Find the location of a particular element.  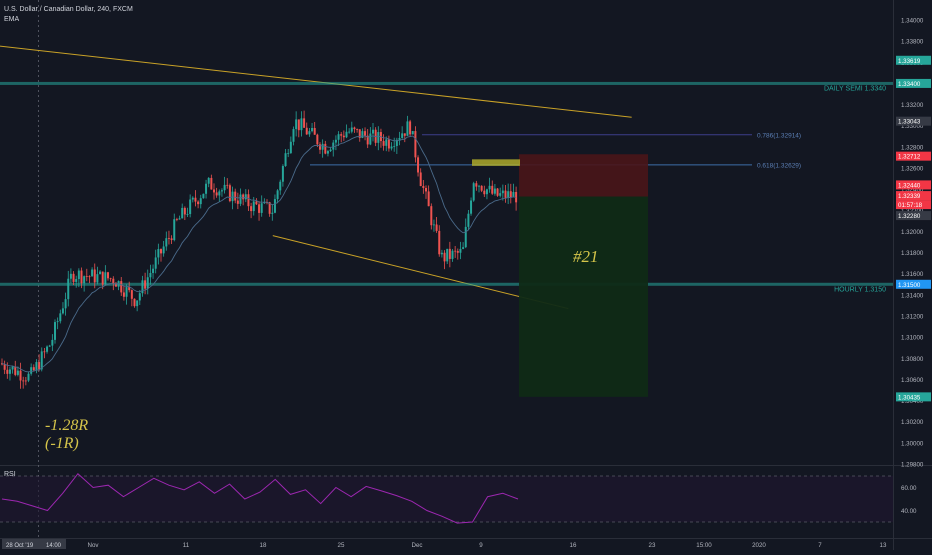

price-tick-label: 1.31200 is located at coordinates (912, 317).